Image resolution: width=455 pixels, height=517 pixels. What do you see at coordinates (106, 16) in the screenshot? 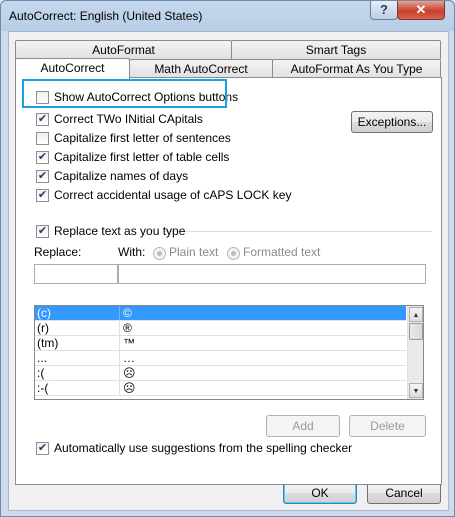
I see `window-title: AutoCorrect: English (United States)` at bounding box center [106, 16].